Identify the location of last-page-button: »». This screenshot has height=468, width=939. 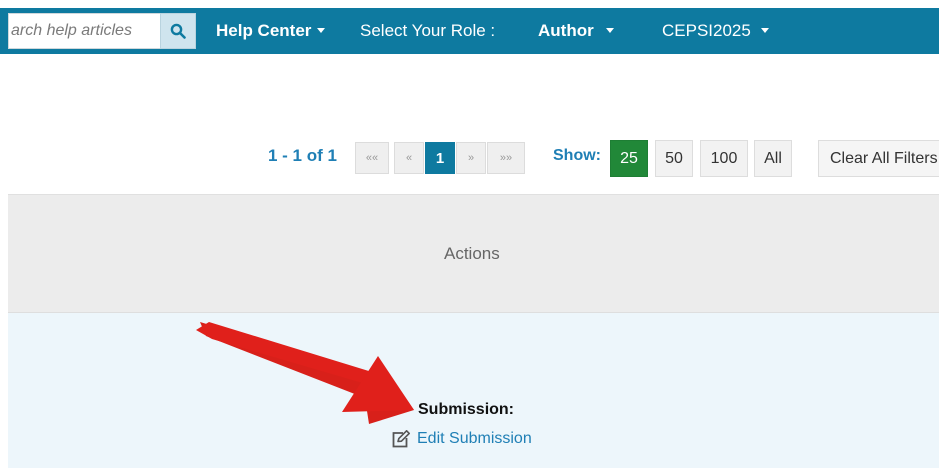
(506, 158).